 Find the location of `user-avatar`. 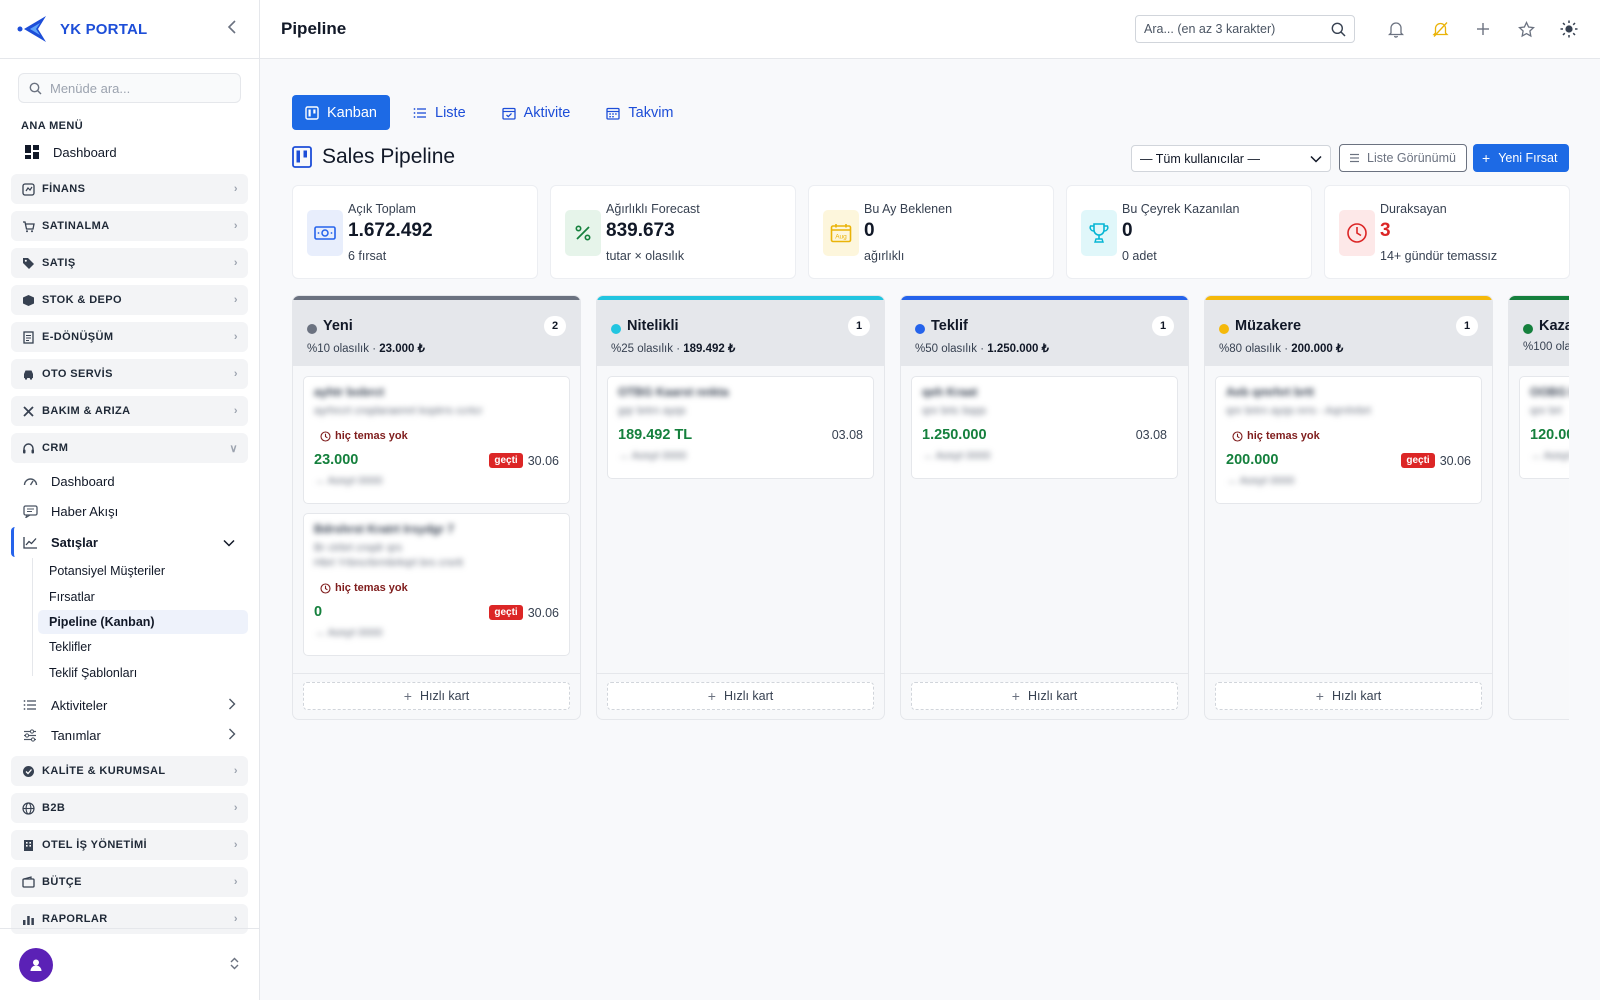

user-avatar is located at coordinates (36, 964).